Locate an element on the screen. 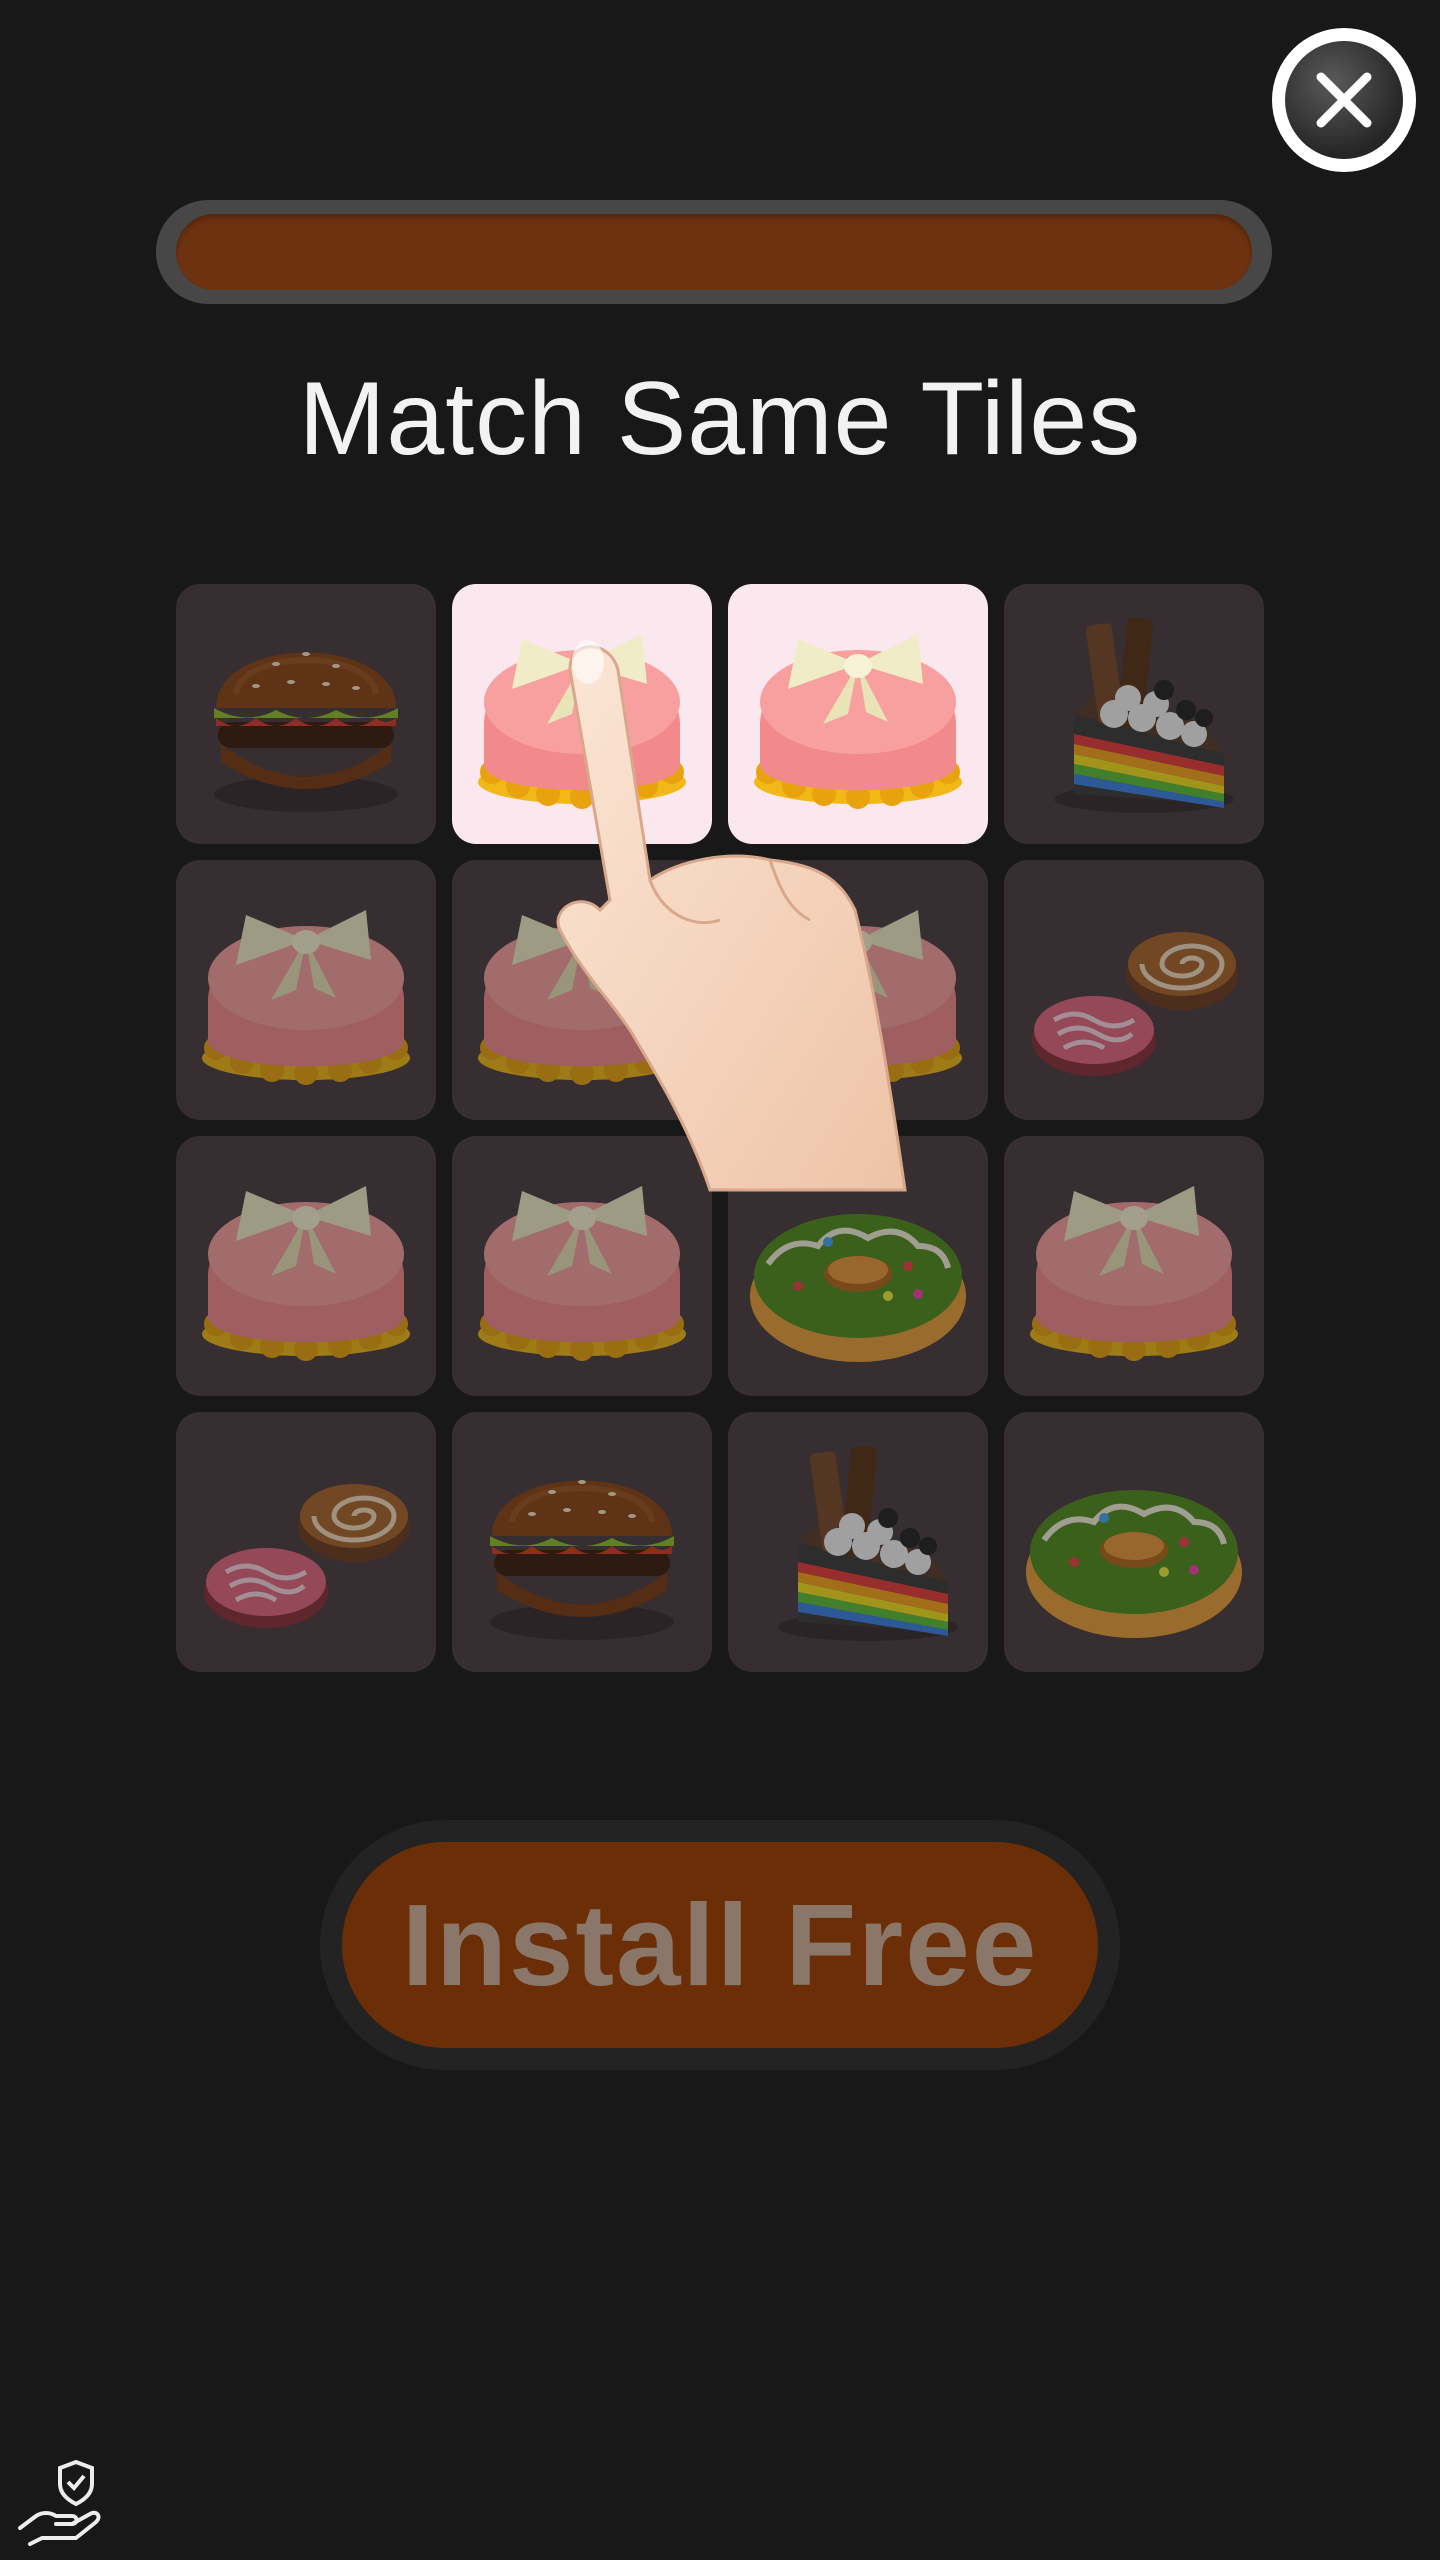 The width and height of the screenshot is (1440, 2560). install-button-frame: Install Free is located at coordinates (720, 1945).